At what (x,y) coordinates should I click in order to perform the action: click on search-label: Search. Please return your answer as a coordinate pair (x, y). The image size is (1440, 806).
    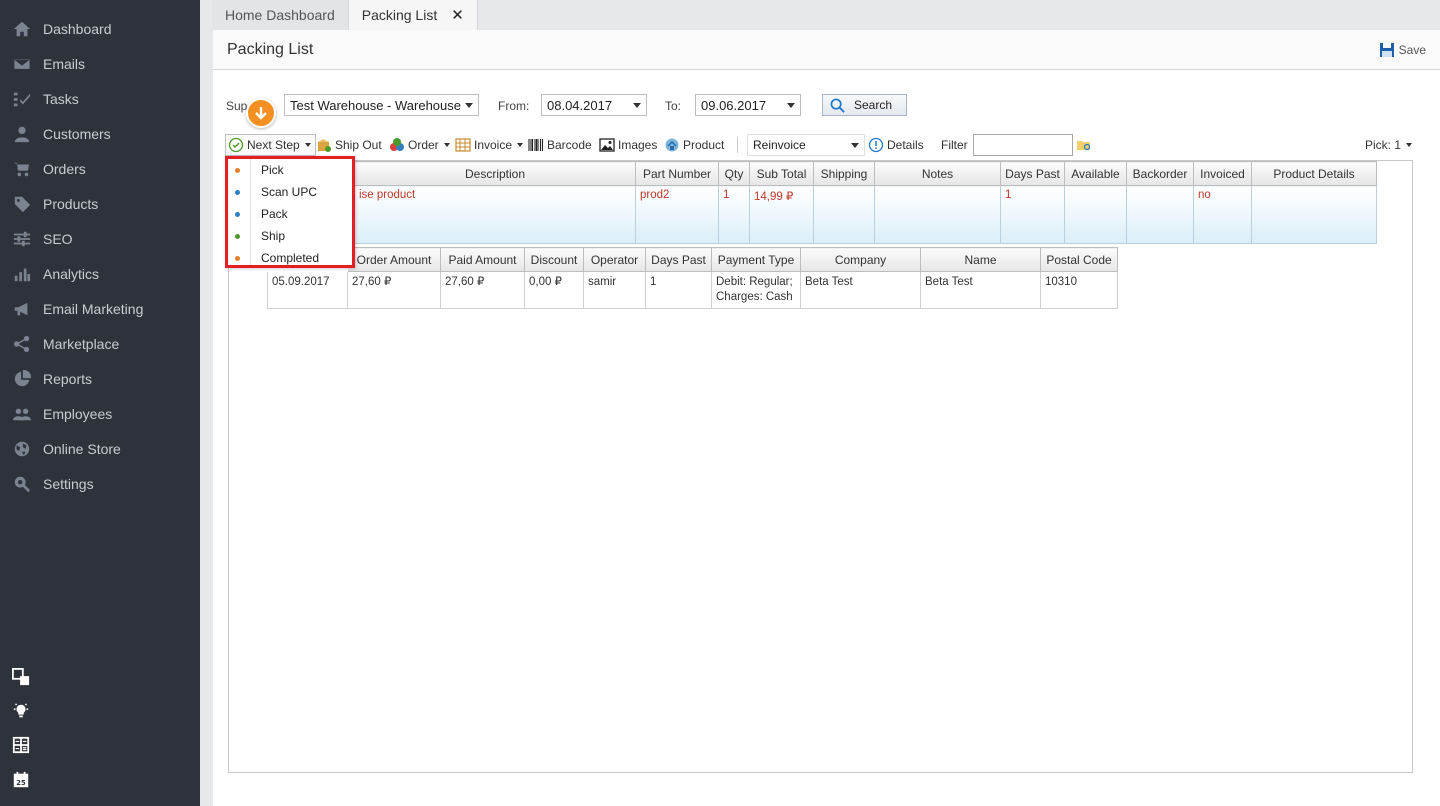
    Looking at the image, I should click on (873, 105).